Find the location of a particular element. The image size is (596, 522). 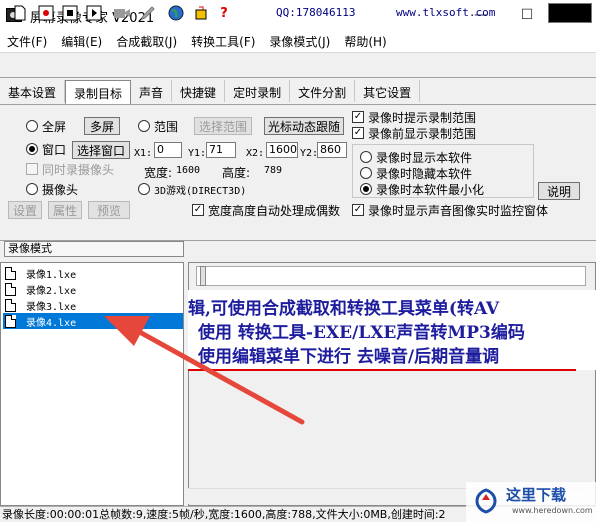

y1-field: 71 is located at coordinates (221, 150).